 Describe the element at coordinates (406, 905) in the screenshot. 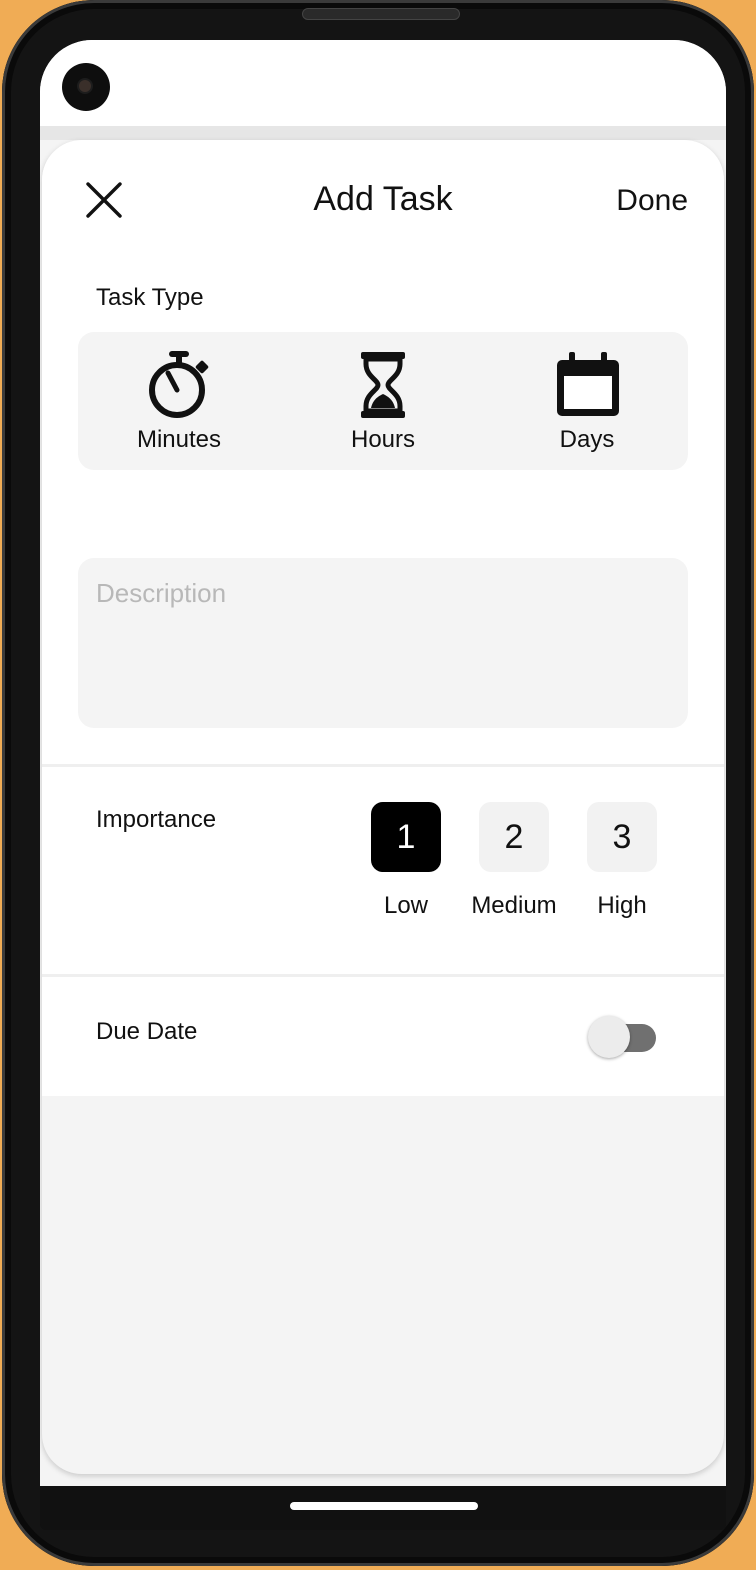

I see `importance-label-low: Low` at that location.